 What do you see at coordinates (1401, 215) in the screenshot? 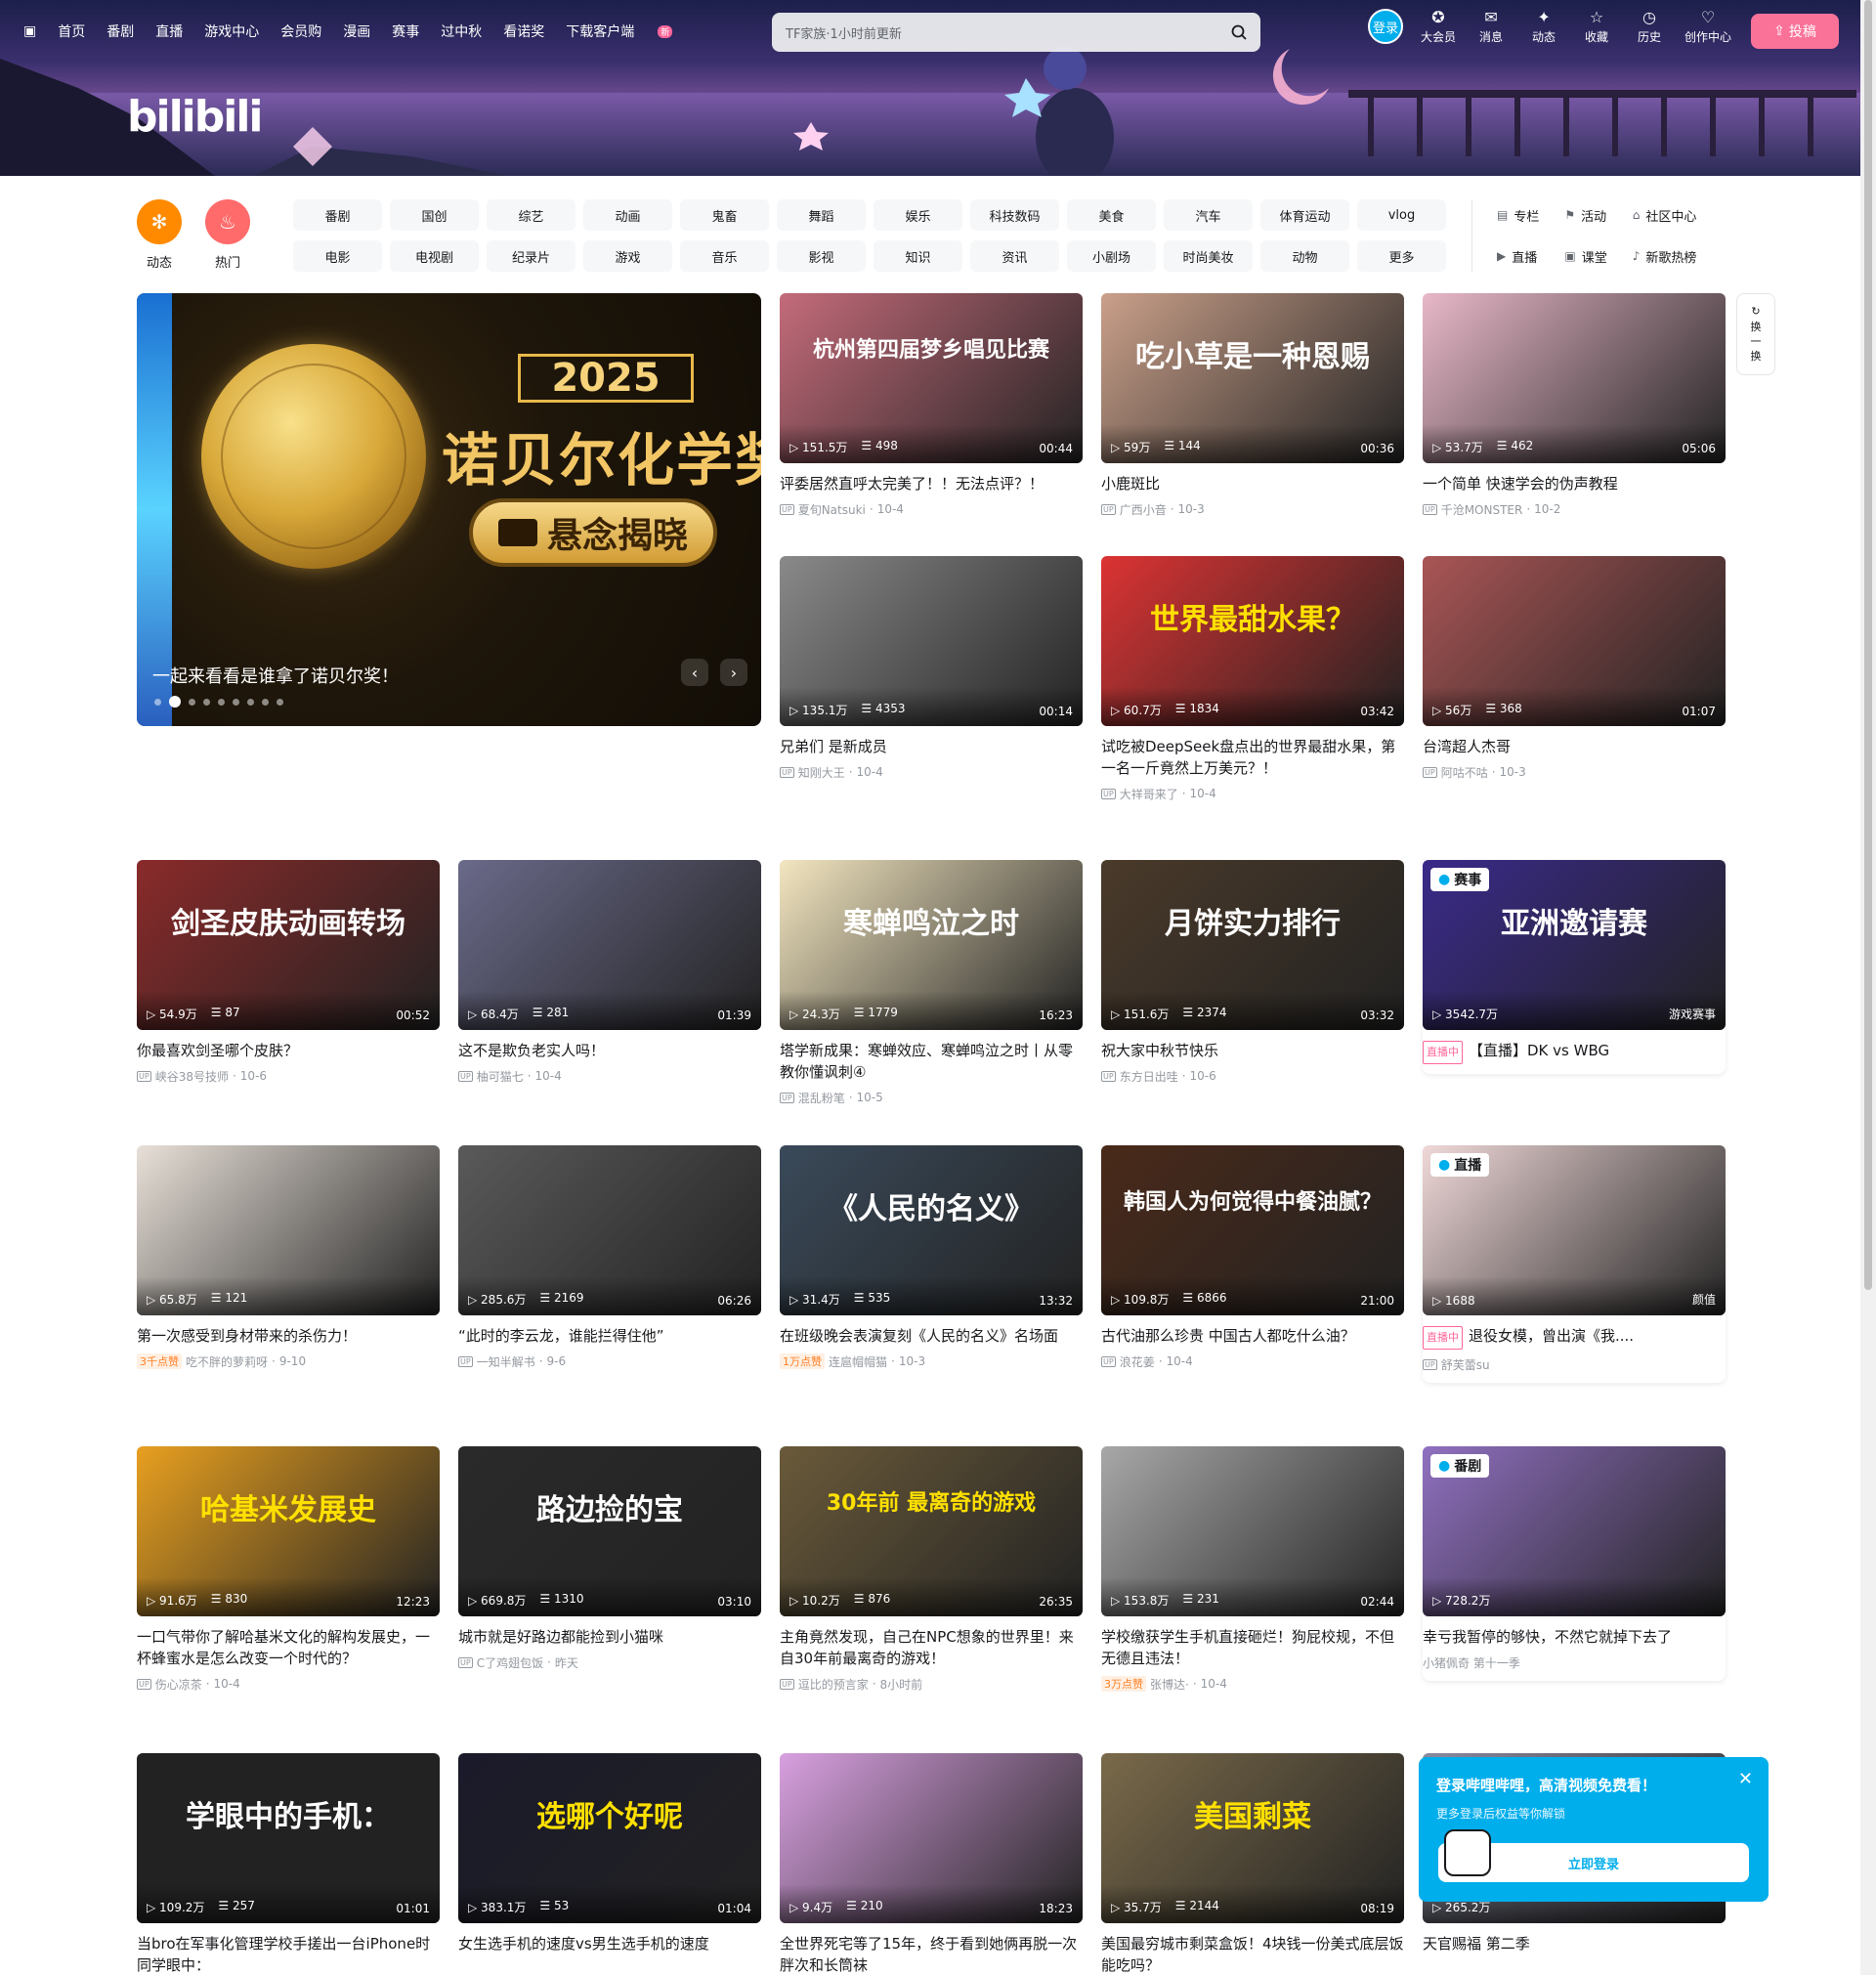
I see `channel-chip-11: vlog` at bounding box center [1401, 215].